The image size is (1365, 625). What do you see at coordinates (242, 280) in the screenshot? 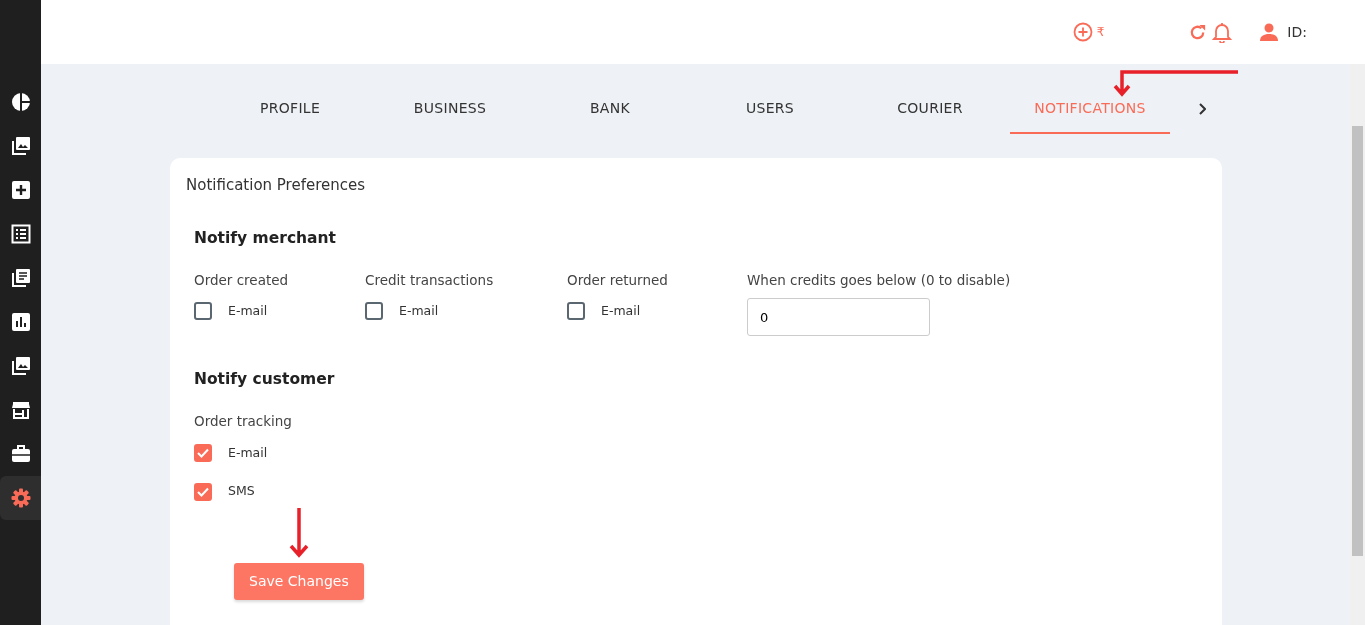
I see `group-label: Order created` at bounding box center [242, 280].